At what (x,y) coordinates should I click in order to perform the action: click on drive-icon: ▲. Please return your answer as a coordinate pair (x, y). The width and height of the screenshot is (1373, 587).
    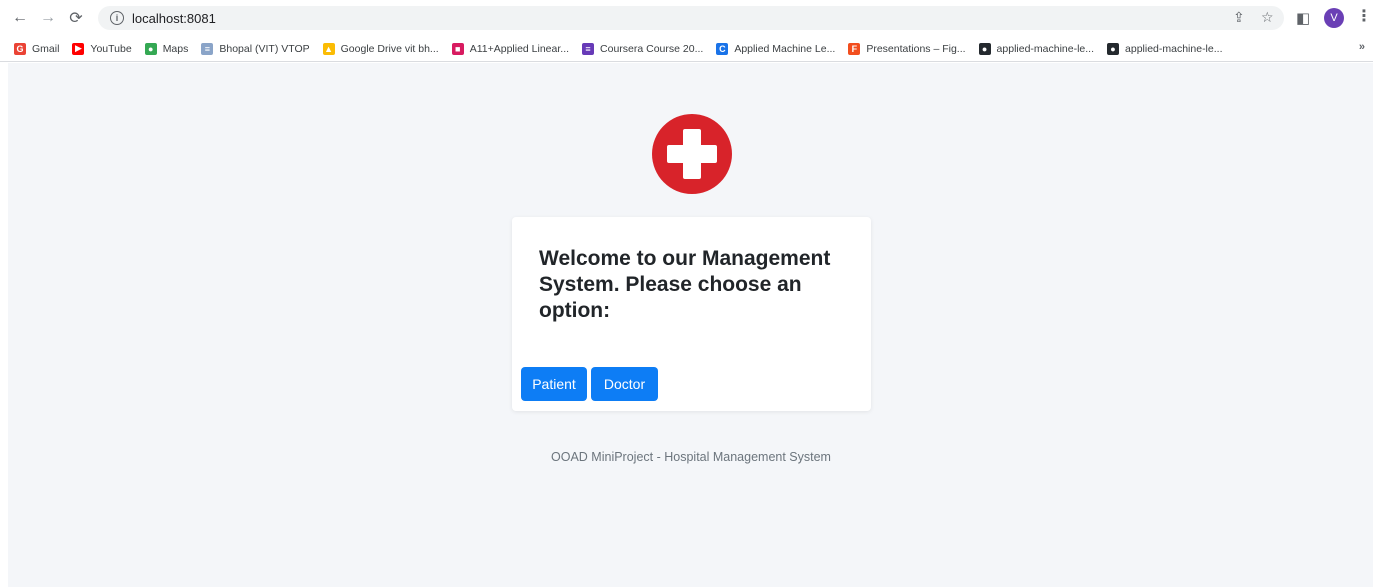
    Looking at the image, I should click on (328, 48).